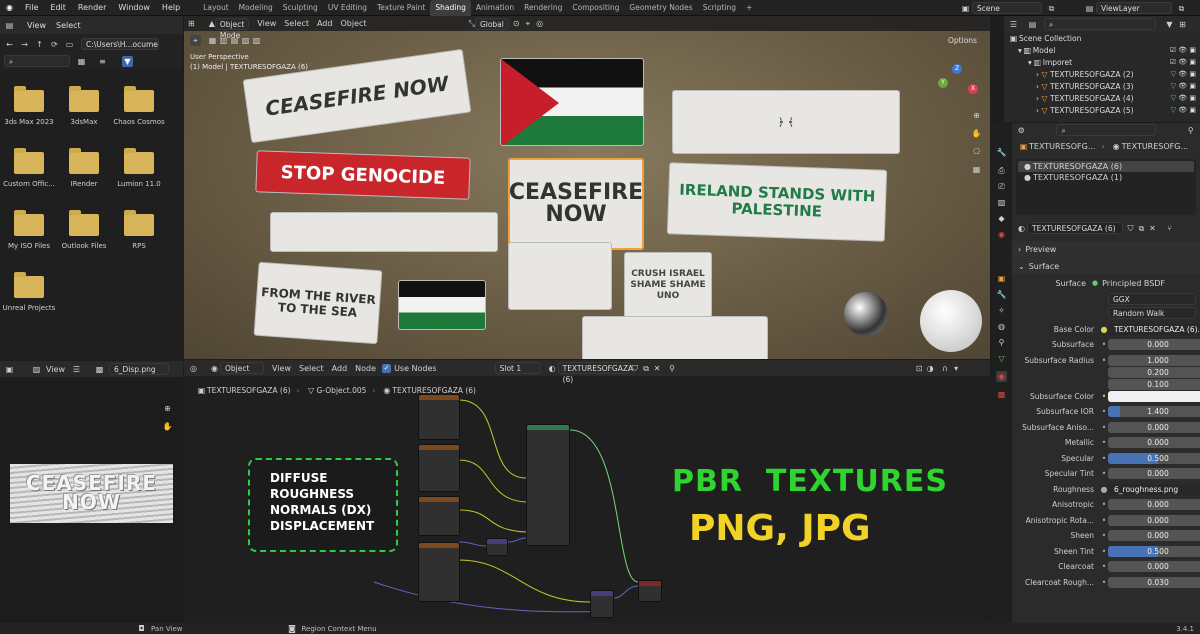  What do you see at coordinates (1181, 8) in the screenshot?
I see `copy-viewlayer-icon: ⧉` at bounding box center [1181, 8].